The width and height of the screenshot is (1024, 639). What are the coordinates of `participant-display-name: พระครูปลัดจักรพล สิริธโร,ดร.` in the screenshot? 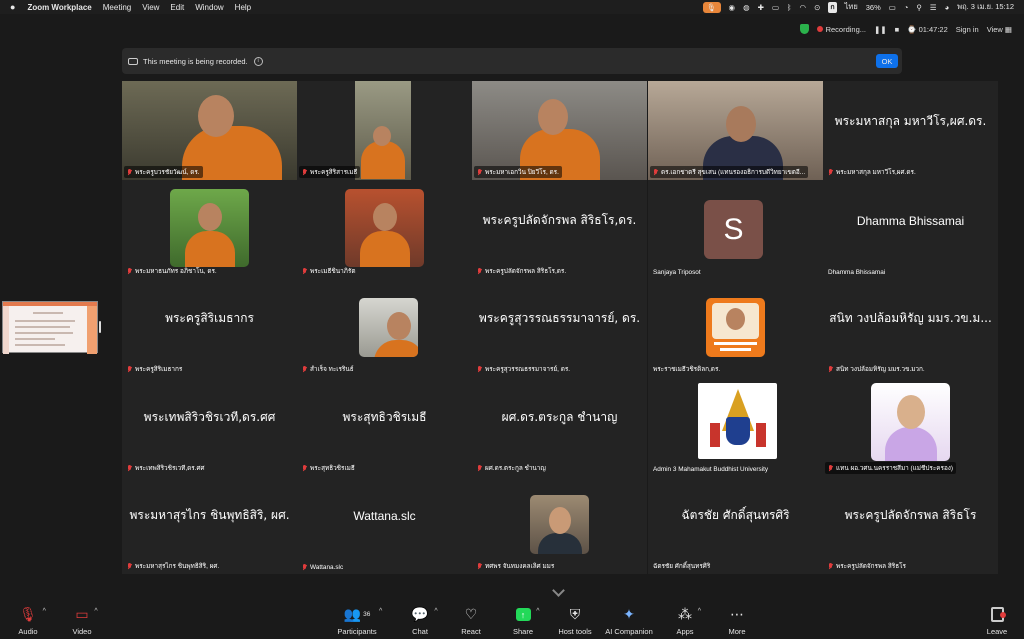 It's located at (559, 220).